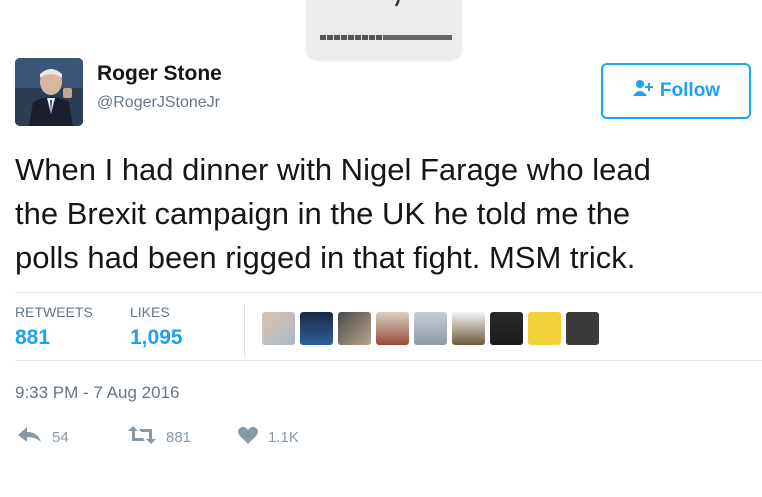  What do you see at coordinates (690, 90) in the screenshot?
I see `follow-label: Follow` at bounding box center [690, 90].